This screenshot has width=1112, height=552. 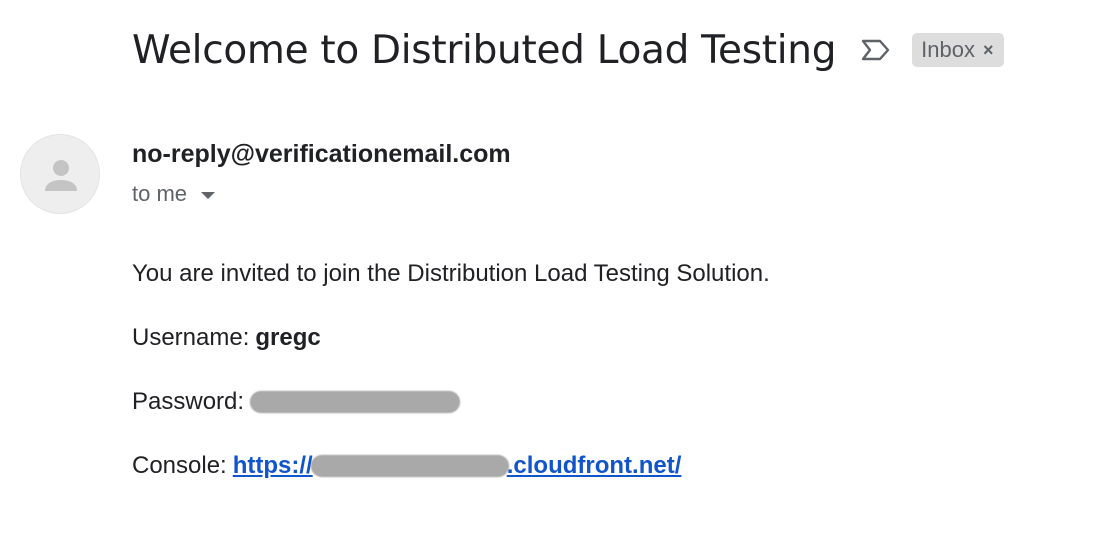 I want to click on inbox-label-chip: Inbox ×, so click(x=958, y=50).